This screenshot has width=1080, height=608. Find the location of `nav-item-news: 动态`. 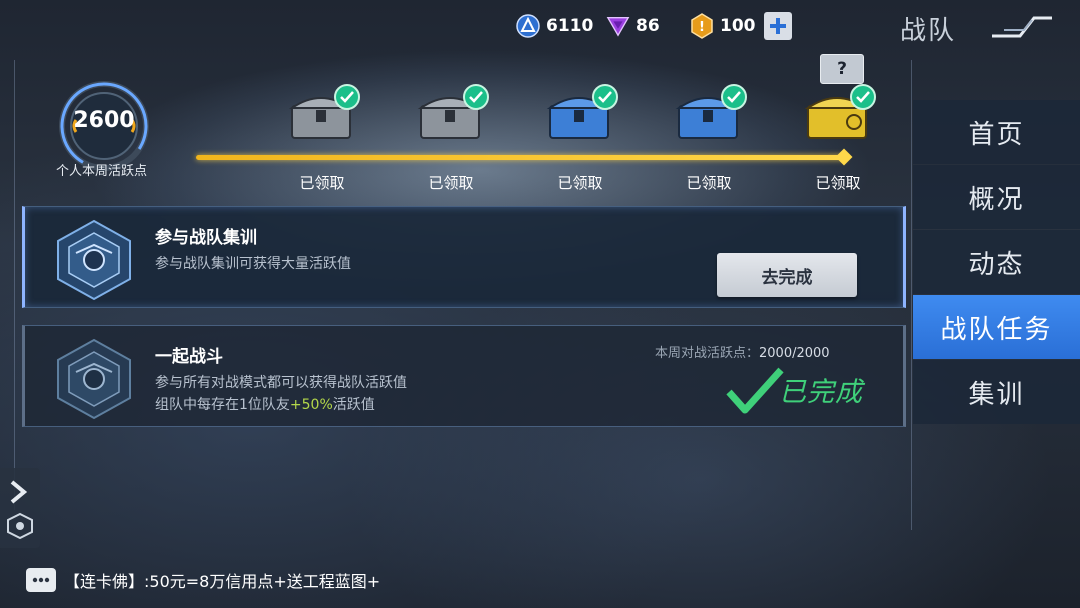

nav-item-news: 动态 is located at coordinates (996, 262).